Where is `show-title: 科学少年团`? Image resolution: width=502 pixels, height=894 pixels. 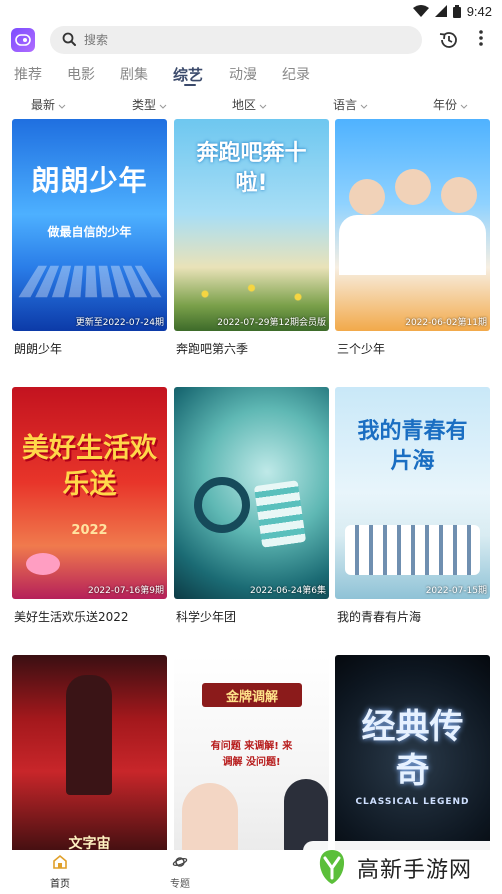 show-title: 科学少年团 is located at coordinates (206, 616).